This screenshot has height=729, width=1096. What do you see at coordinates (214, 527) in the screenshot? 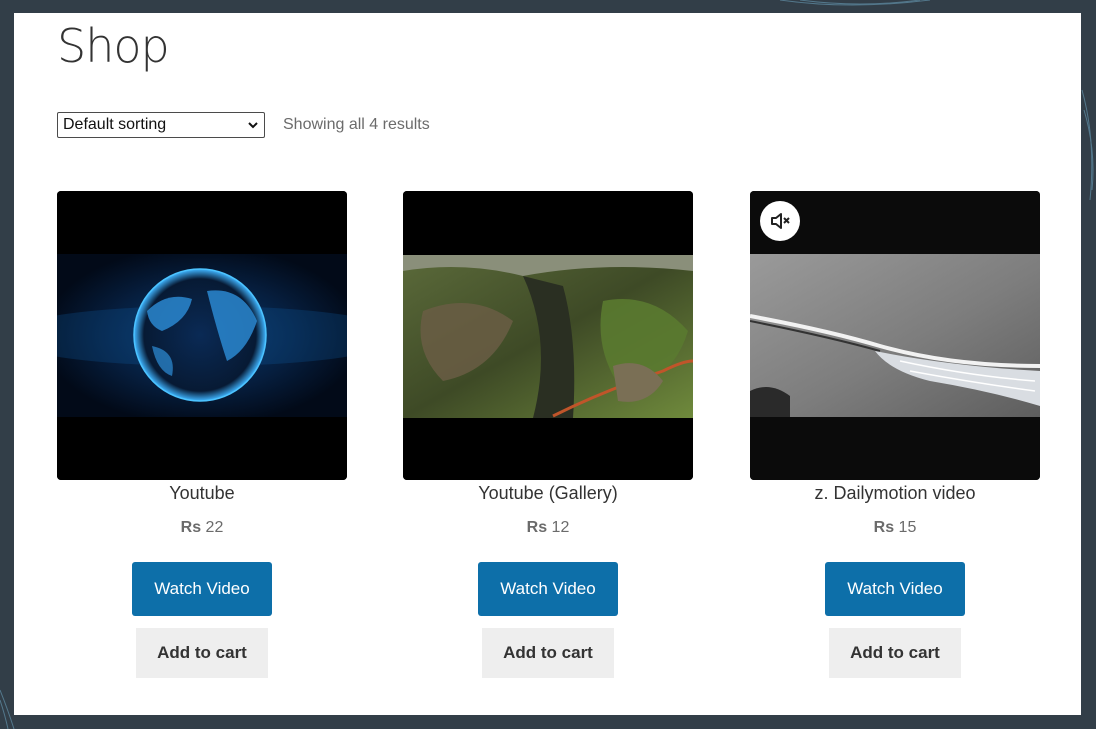
I see `price-value: 22` at bounding box center [214, 527].